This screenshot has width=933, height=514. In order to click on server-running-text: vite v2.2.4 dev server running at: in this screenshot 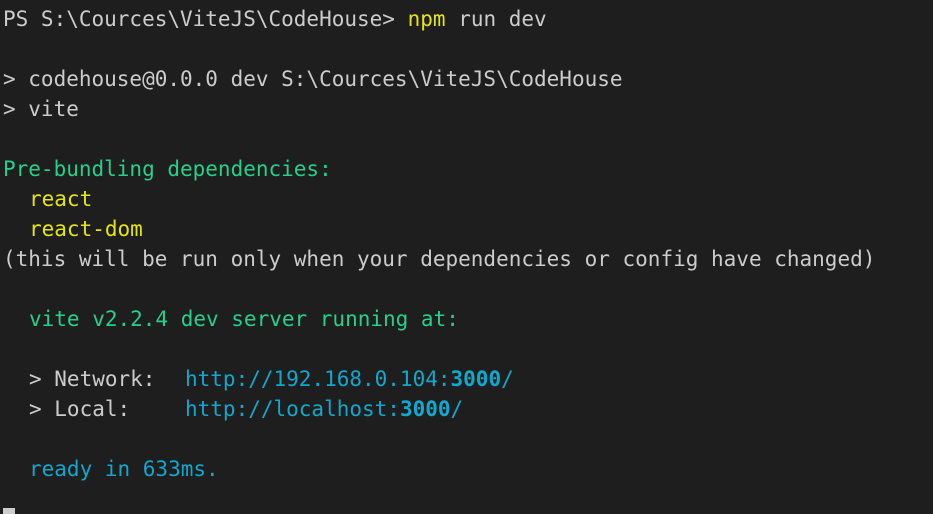, I will do `click(244, 319)`.